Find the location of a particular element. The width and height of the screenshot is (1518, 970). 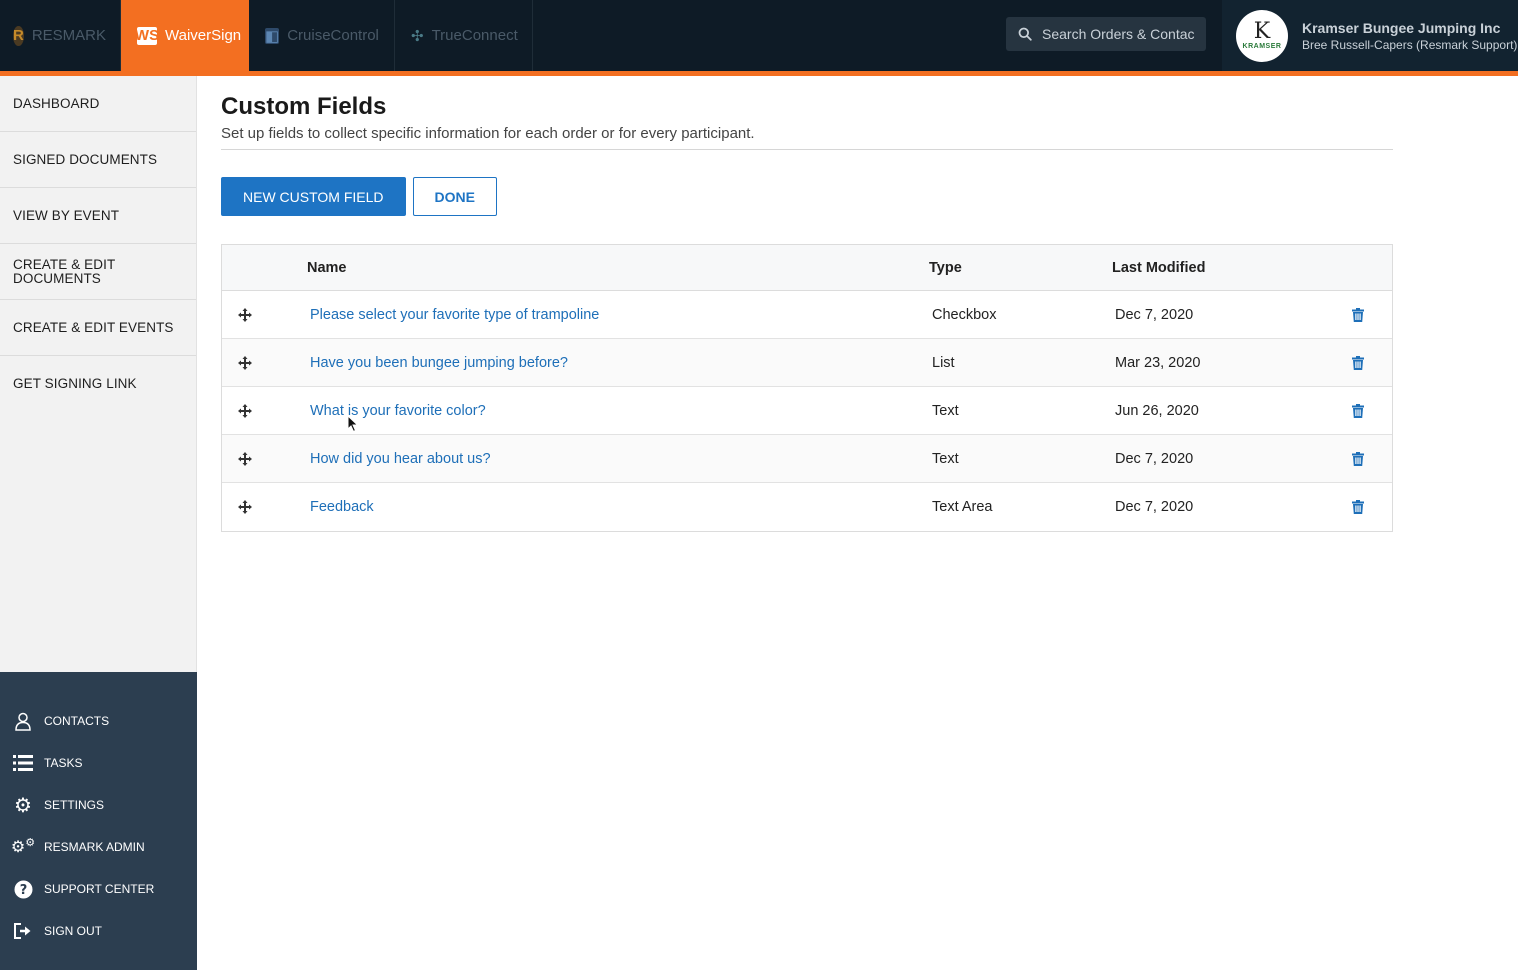

sidebar-item-settings: ⚙ SETTINGS is located at coordinates (98, 805).